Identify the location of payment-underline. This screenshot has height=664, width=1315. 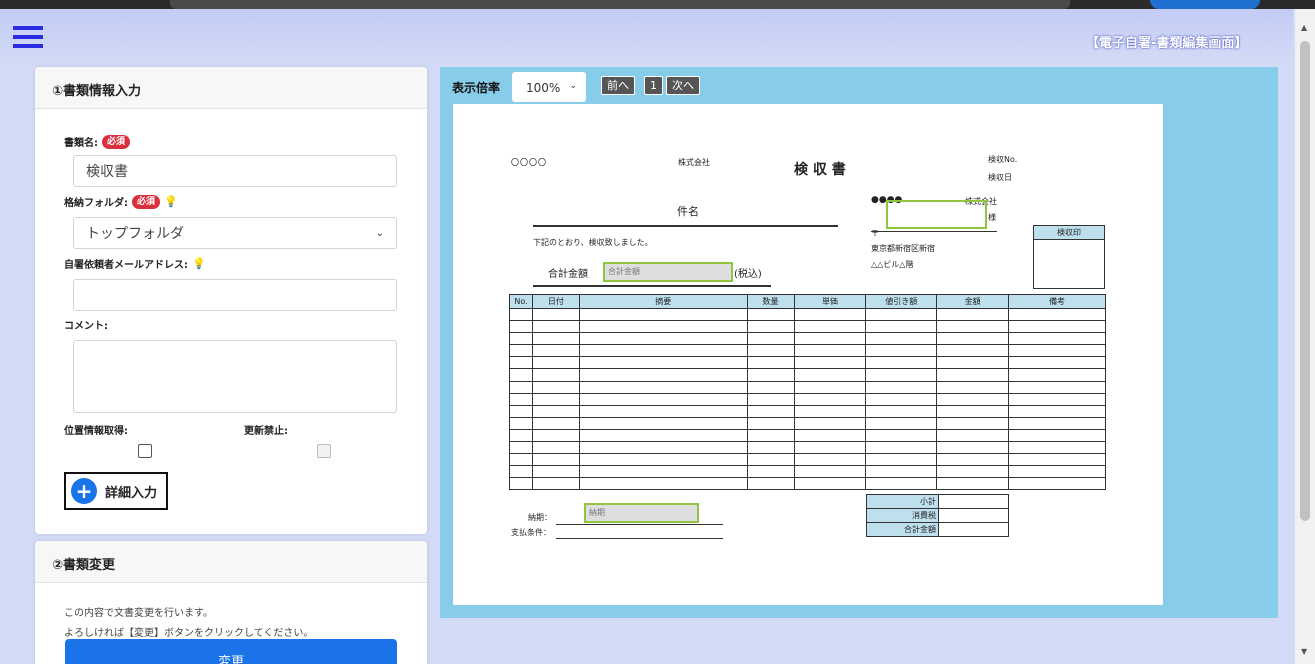
(639, 538).